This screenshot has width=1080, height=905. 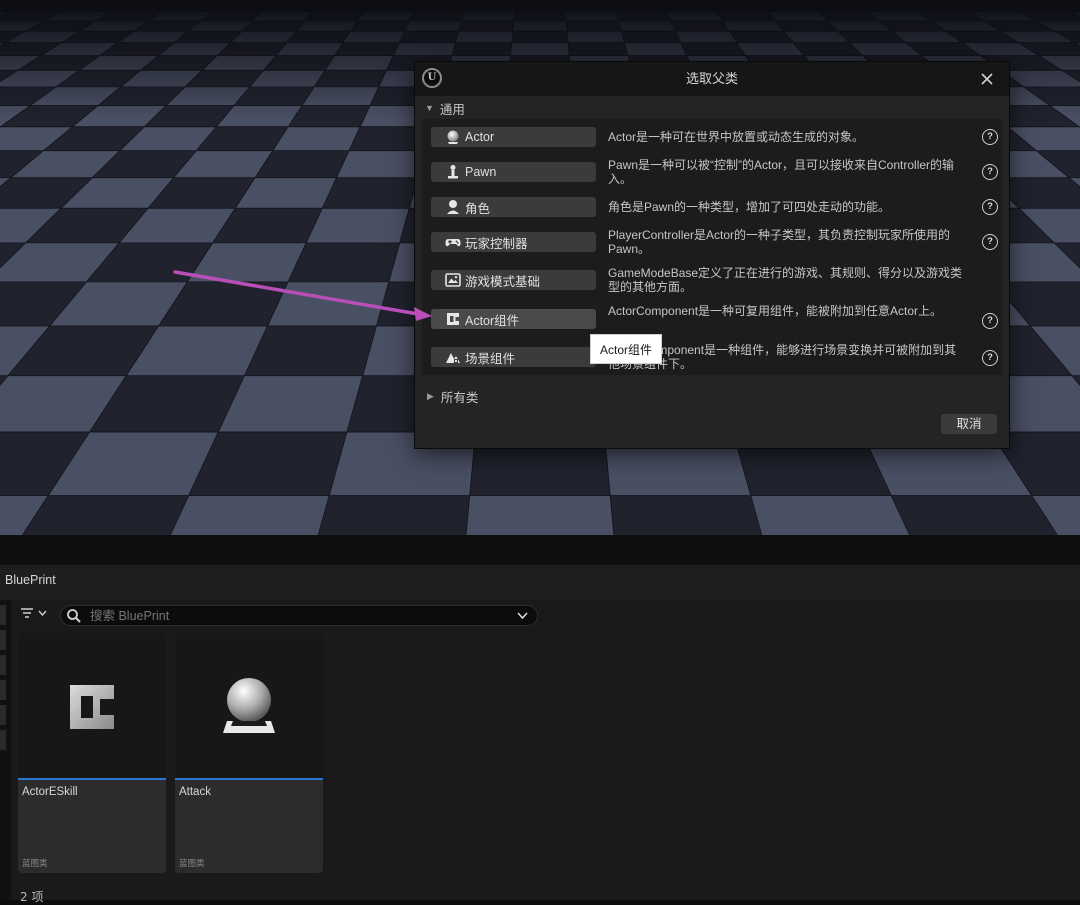 I want to click on class-button-label: 玩家控制器, so click(x=496, y=243).